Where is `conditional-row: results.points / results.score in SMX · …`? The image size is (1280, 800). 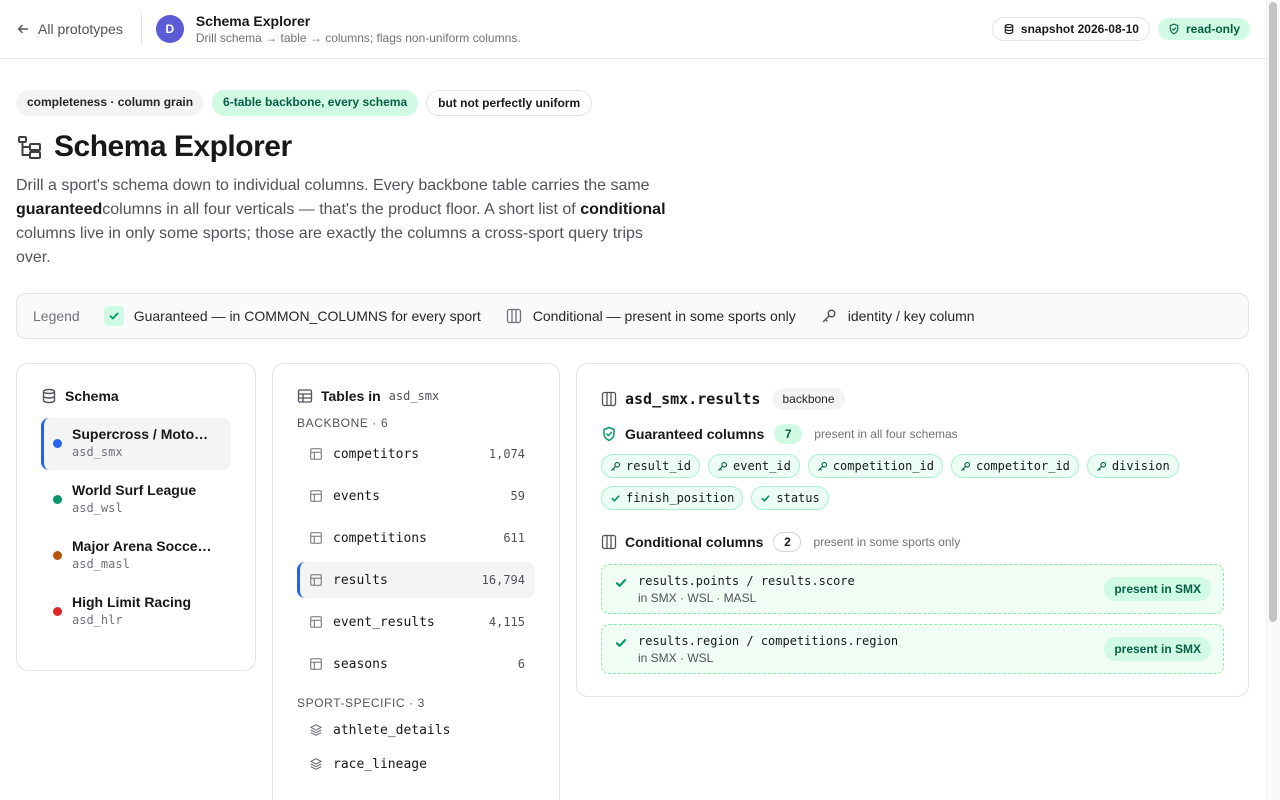 conditional-row: results.points / results.score in SMX · … is located at coordinates (912, 589).